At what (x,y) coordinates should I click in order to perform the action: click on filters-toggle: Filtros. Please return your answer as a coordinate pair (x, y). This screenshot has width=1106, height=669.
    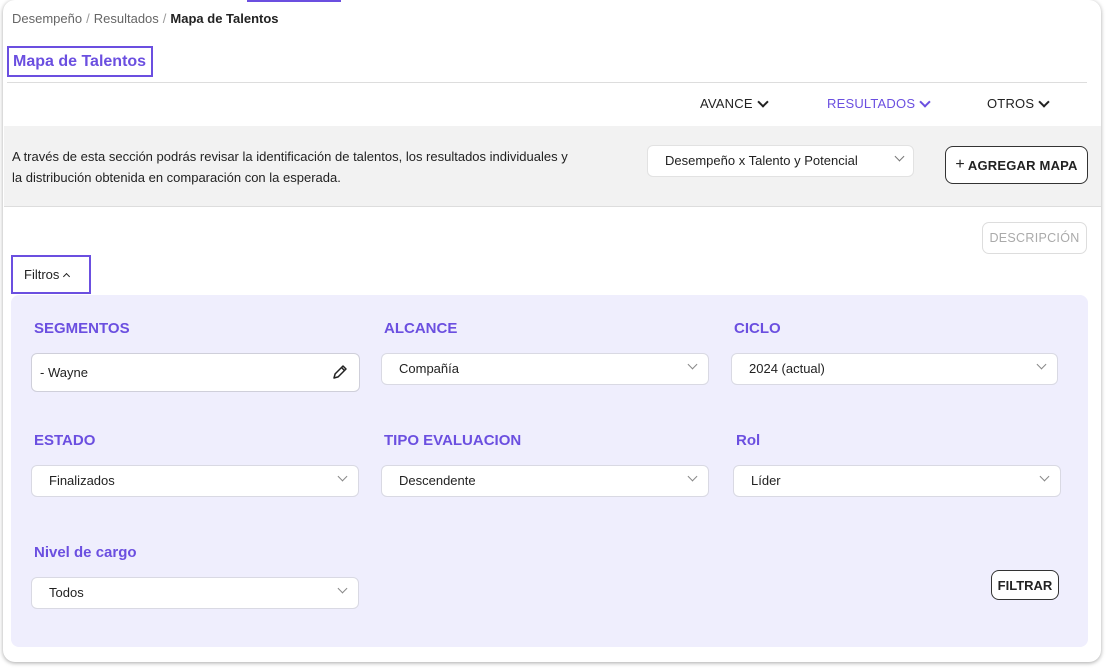
    Looking at the image, I should click on (51, 274).